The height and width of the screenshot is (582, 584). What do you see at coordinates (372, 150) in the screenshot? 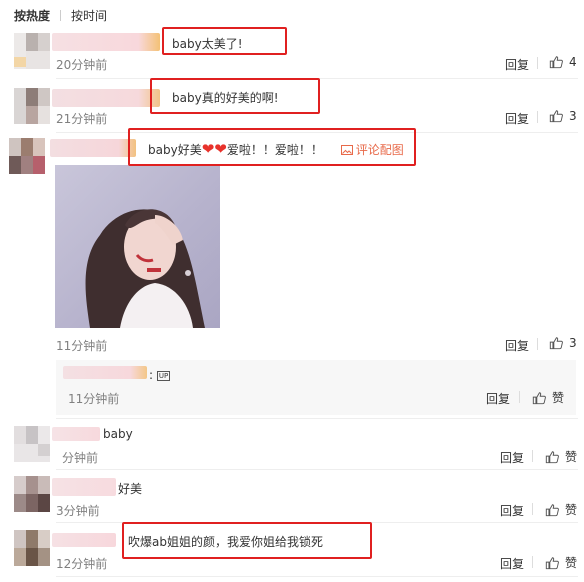
I see `comment-picture-link: 评论配图` at bounding box center [372, 150].